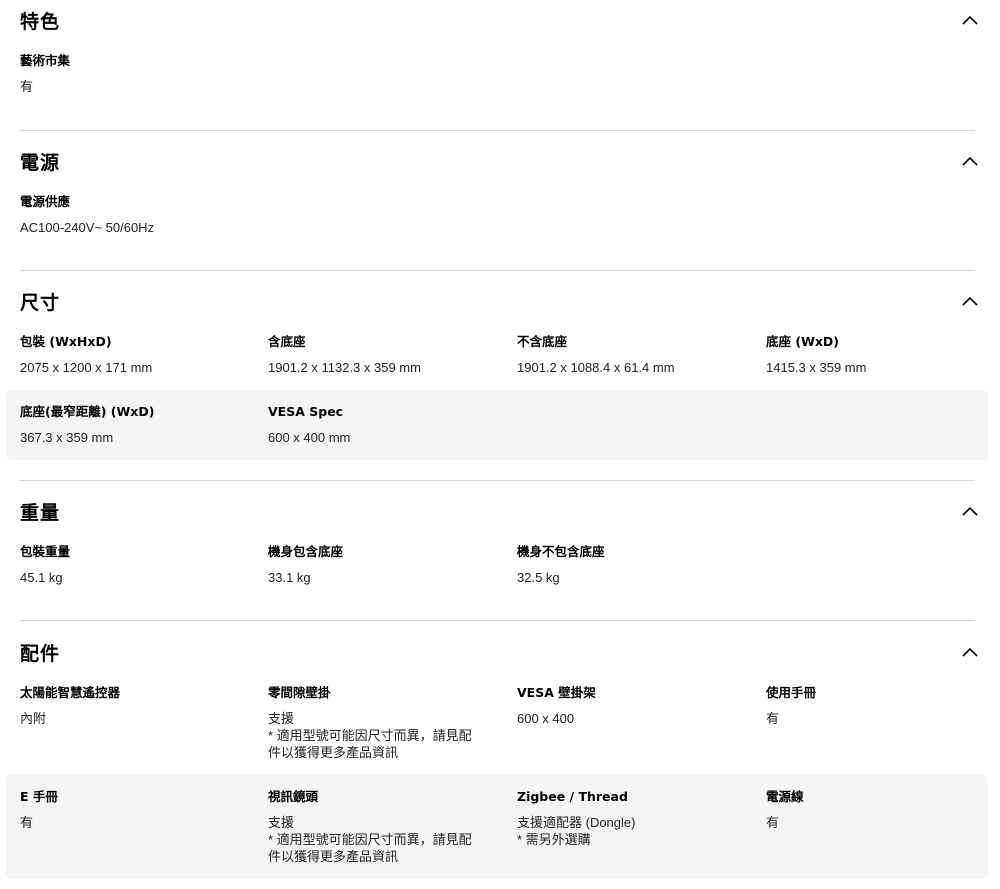  Describe the element at coordinates (40, 162) in the screenshot. I see `section-title: 電源` at that location.